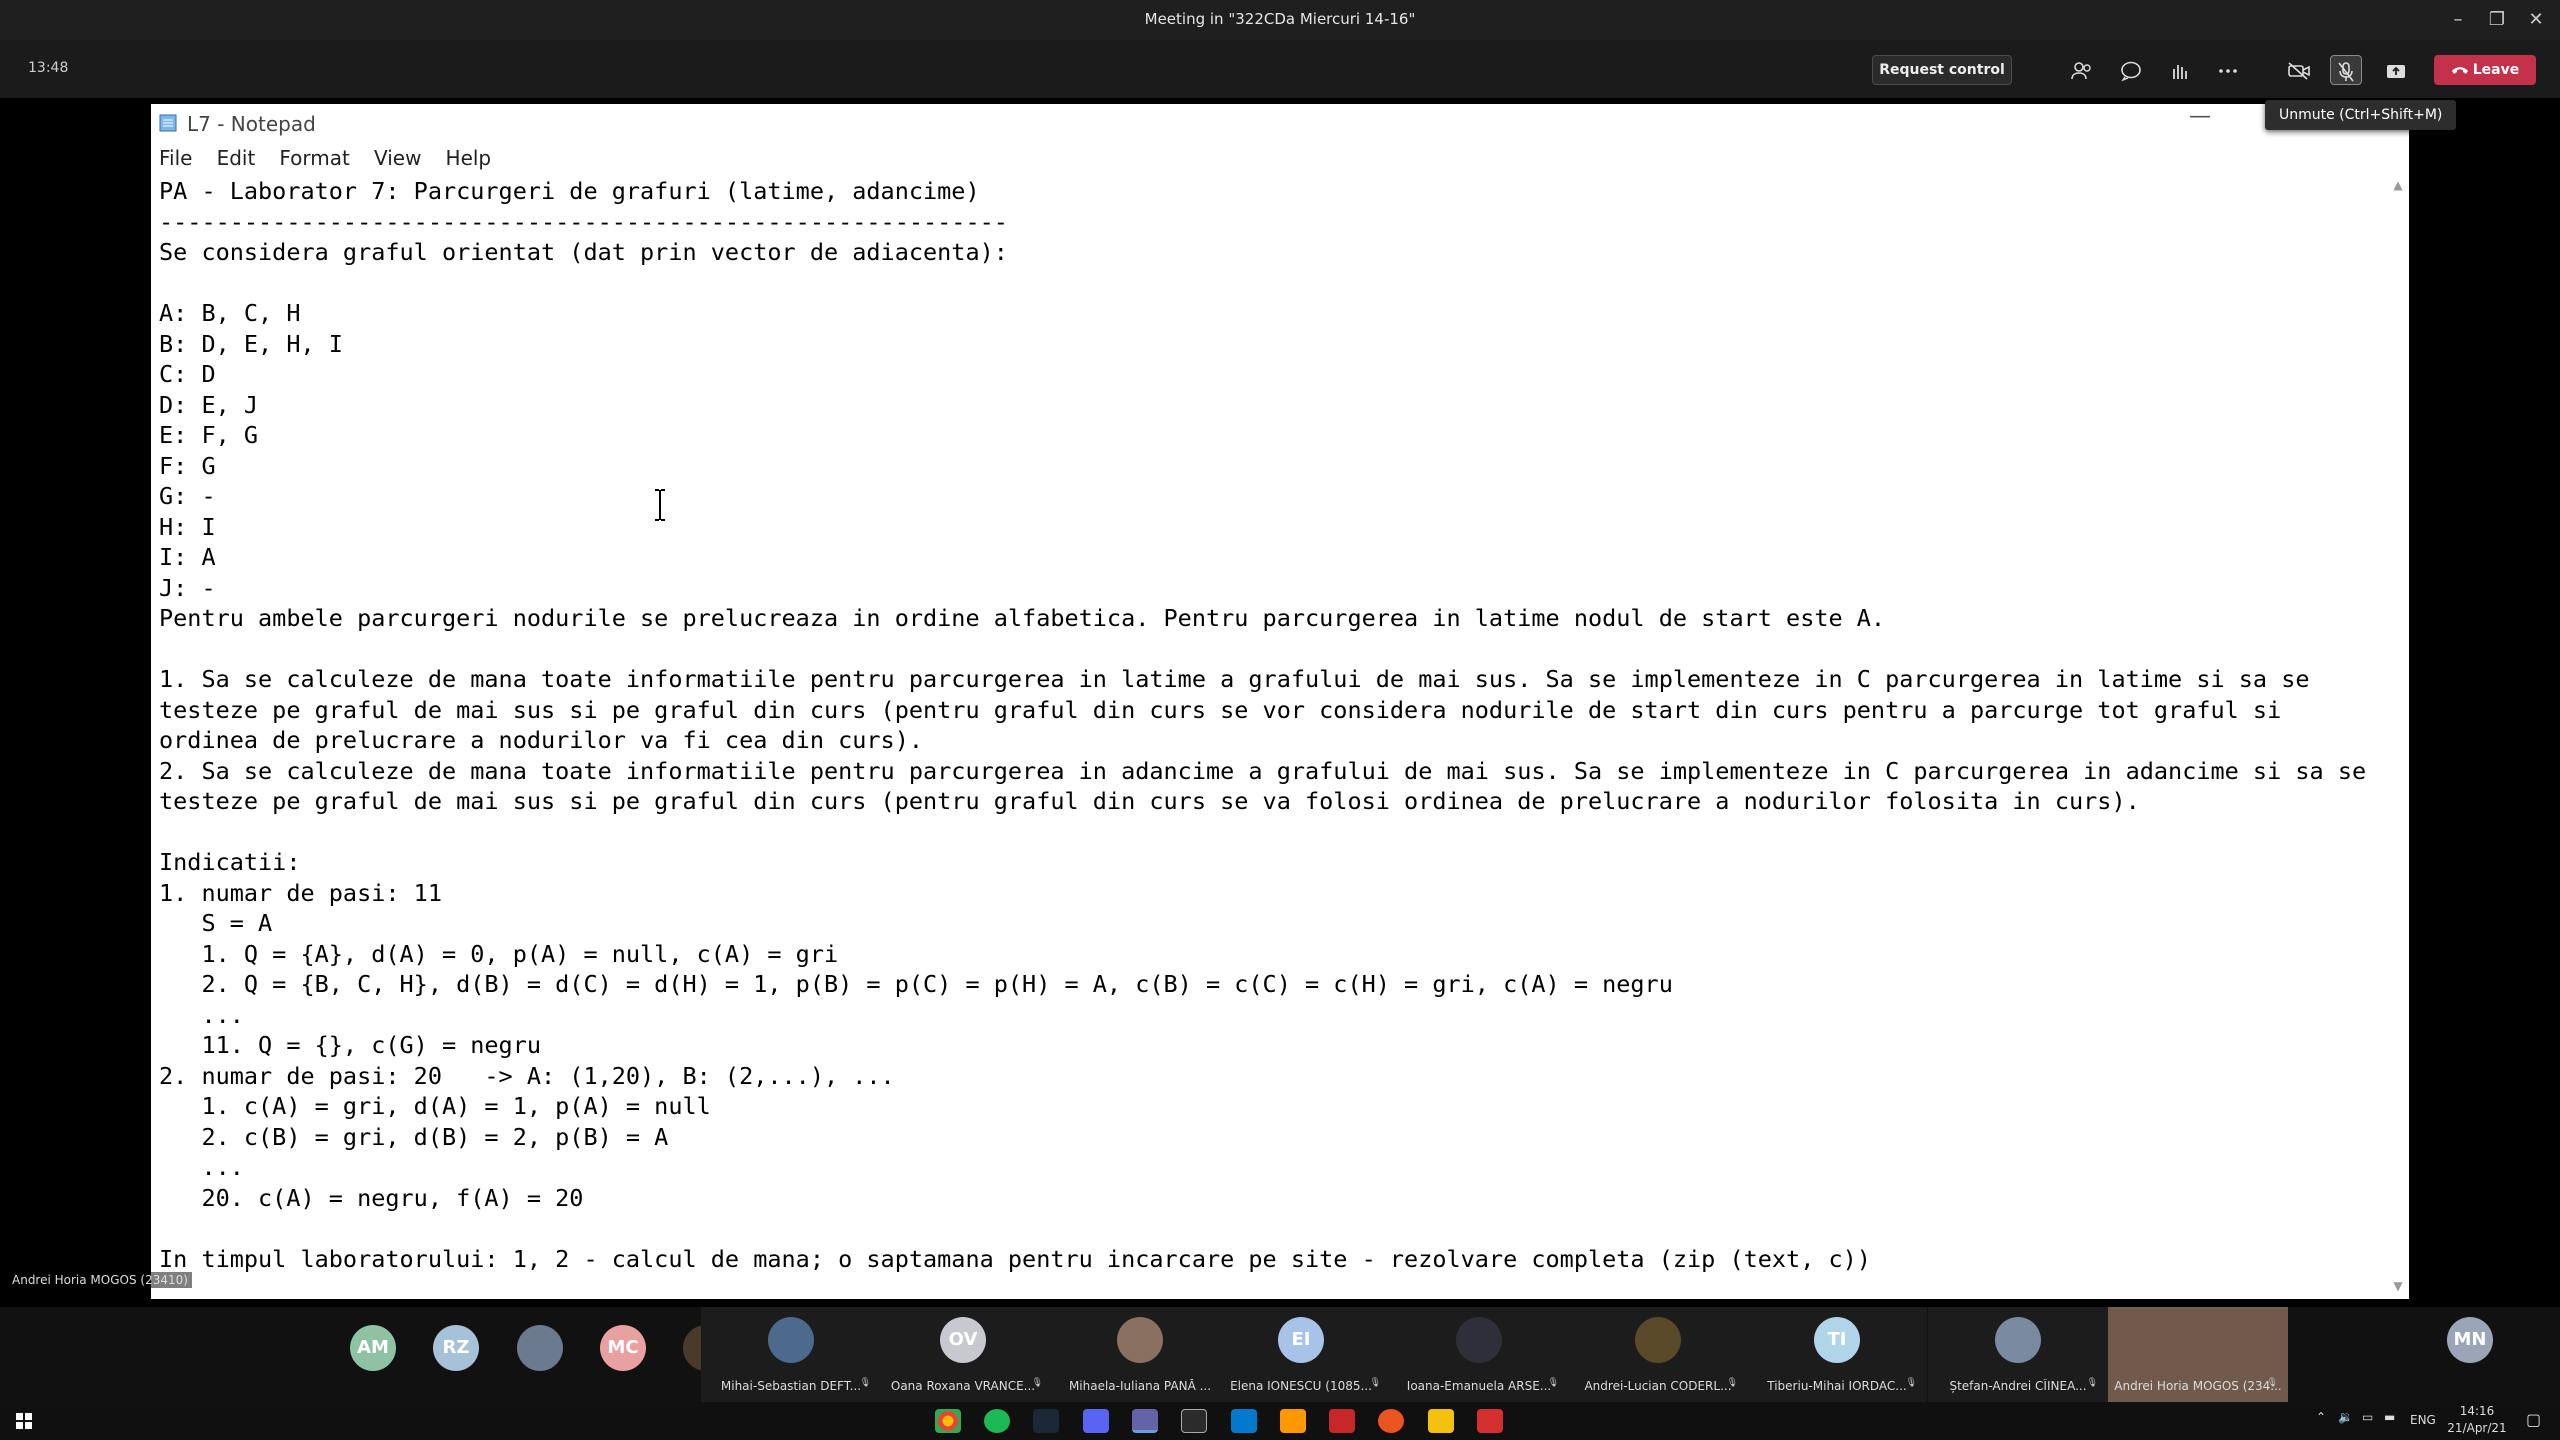 Image resolution: width=2560 pixels, height=1440 pixels. Describe the element at coordinates (948, 1421) in the screenshot. I see `chrome-taskbar-icon` at that location.